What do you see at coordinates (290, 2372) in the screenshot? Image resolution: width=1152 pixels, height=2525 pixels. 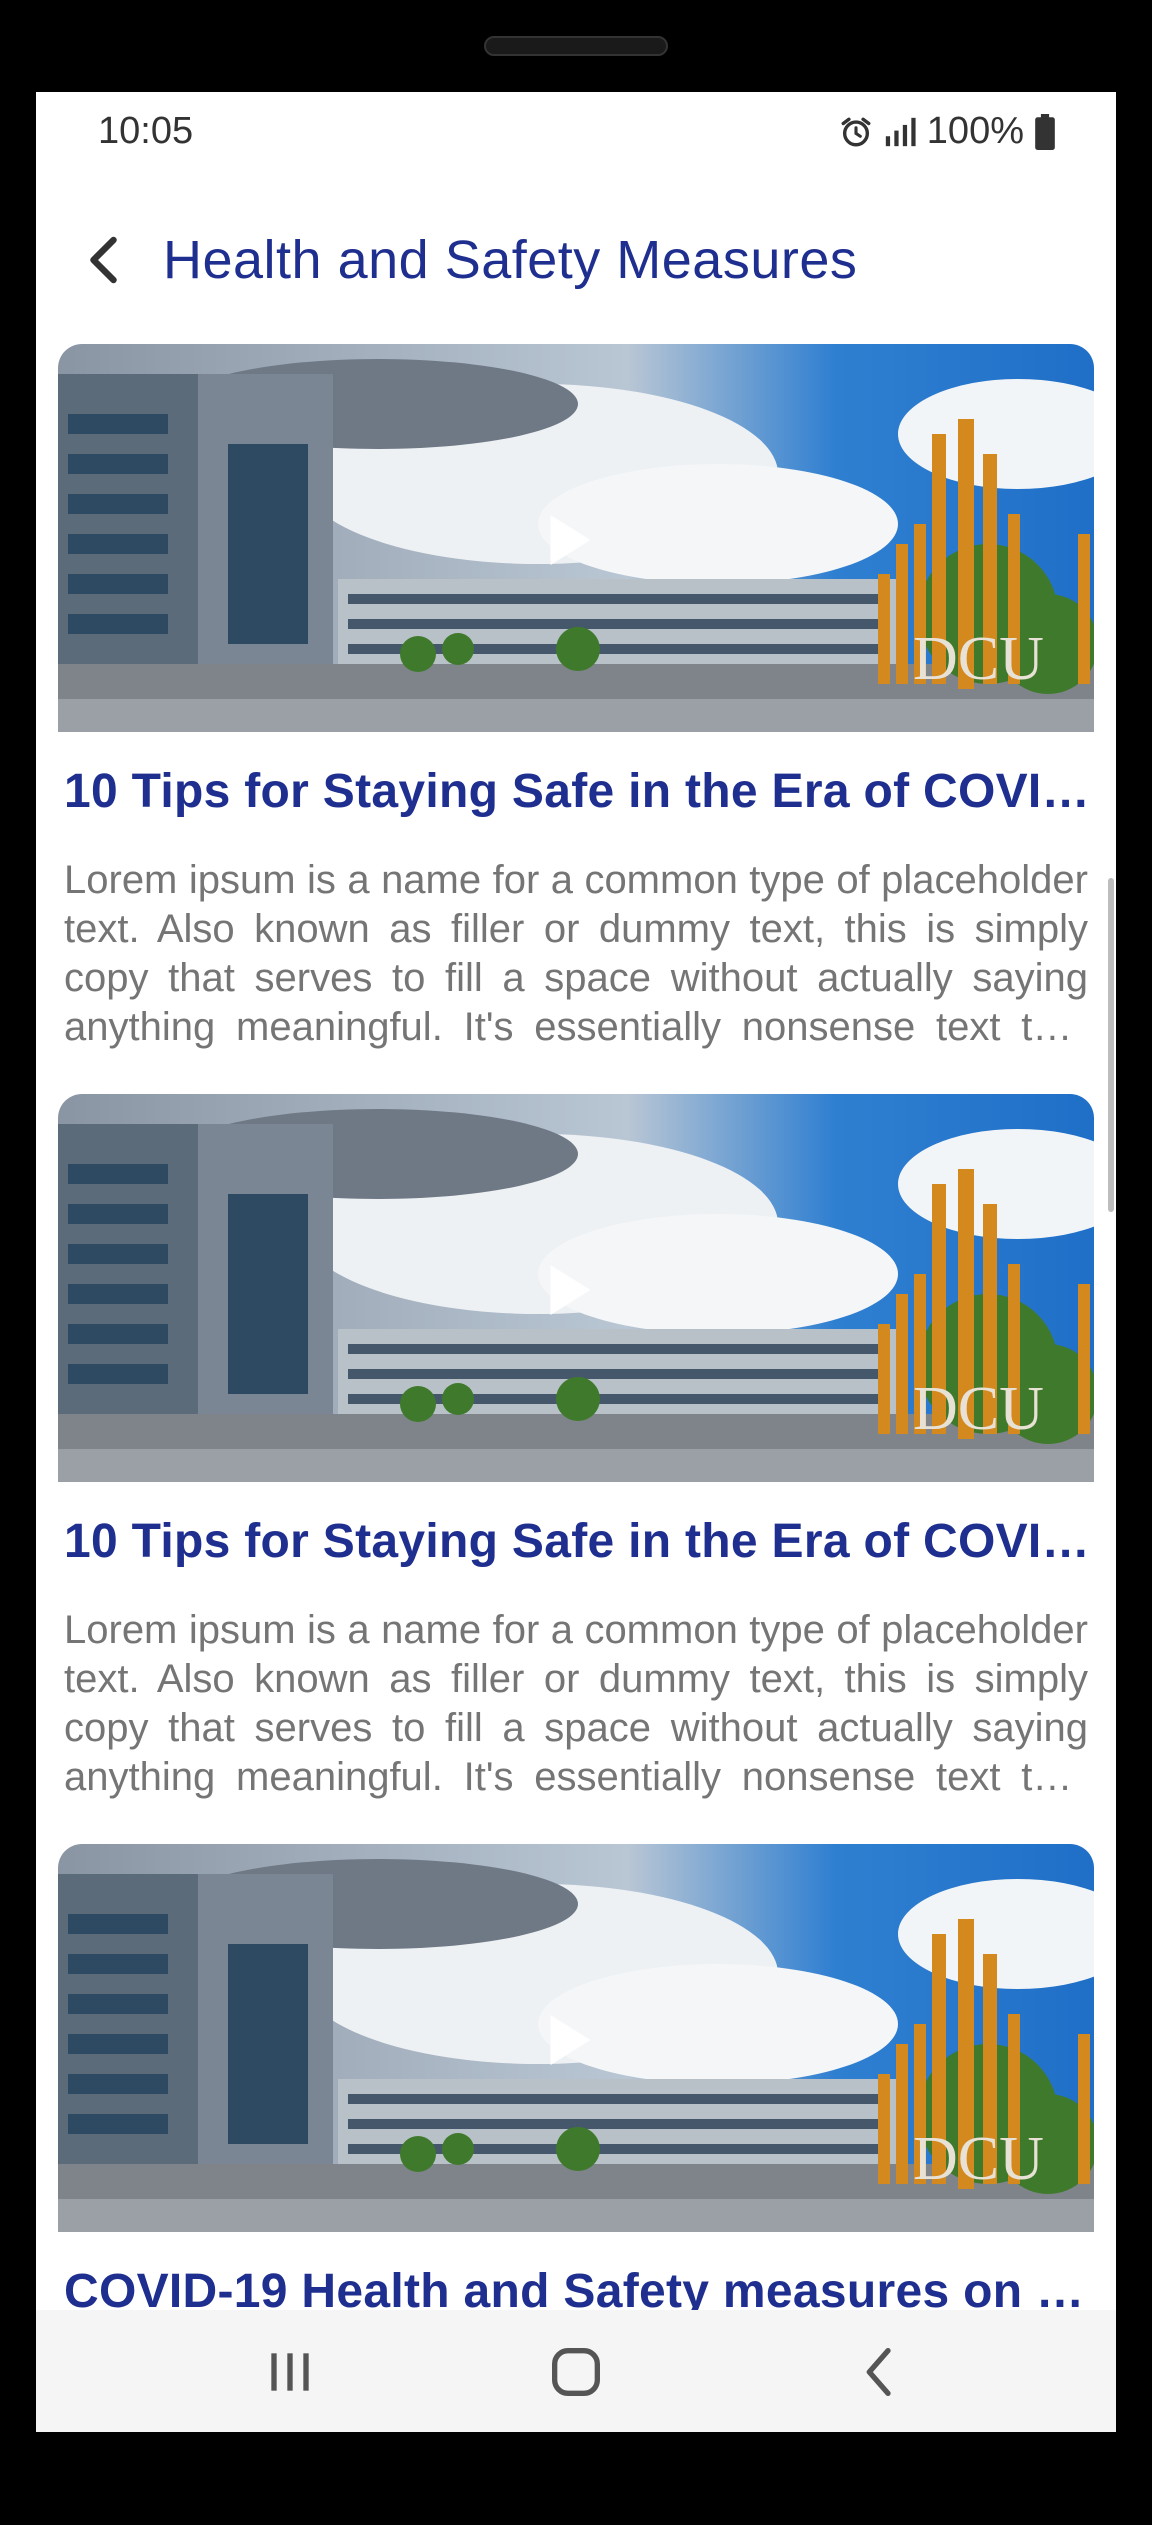 I see `recent-apps-icon` at bounding box center [290, 2372].